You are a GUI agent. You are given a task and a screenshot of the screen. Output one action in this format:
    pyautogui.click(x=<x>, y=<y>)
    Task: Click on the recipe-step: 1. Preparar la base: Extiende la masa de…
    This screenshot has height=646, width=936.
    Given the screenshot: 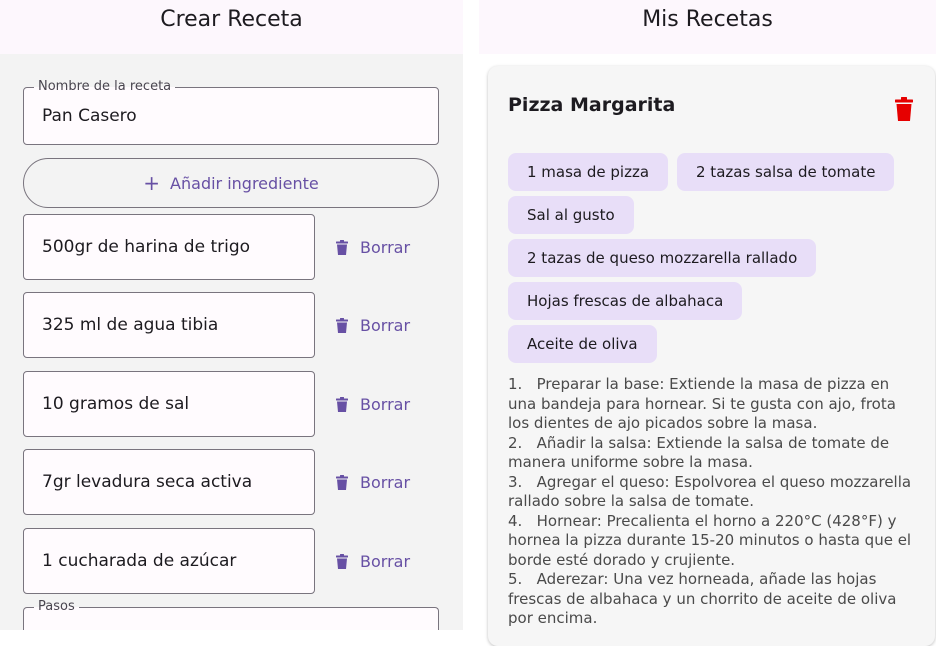 What is the action you would take?
    pyautogui.click(x=702, y=403)
    